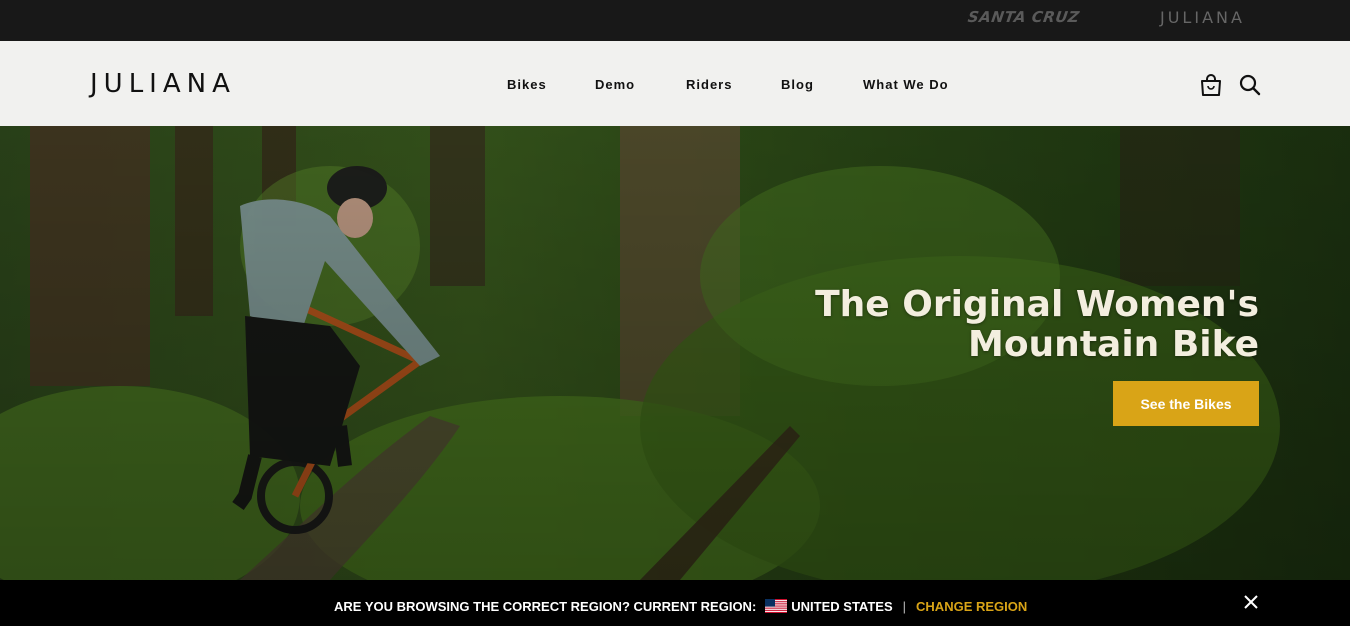  What do you see at coordinates (709, 84) in the screenshot?
I see `nav-riders: Riders` at bounding box center [709, 84].